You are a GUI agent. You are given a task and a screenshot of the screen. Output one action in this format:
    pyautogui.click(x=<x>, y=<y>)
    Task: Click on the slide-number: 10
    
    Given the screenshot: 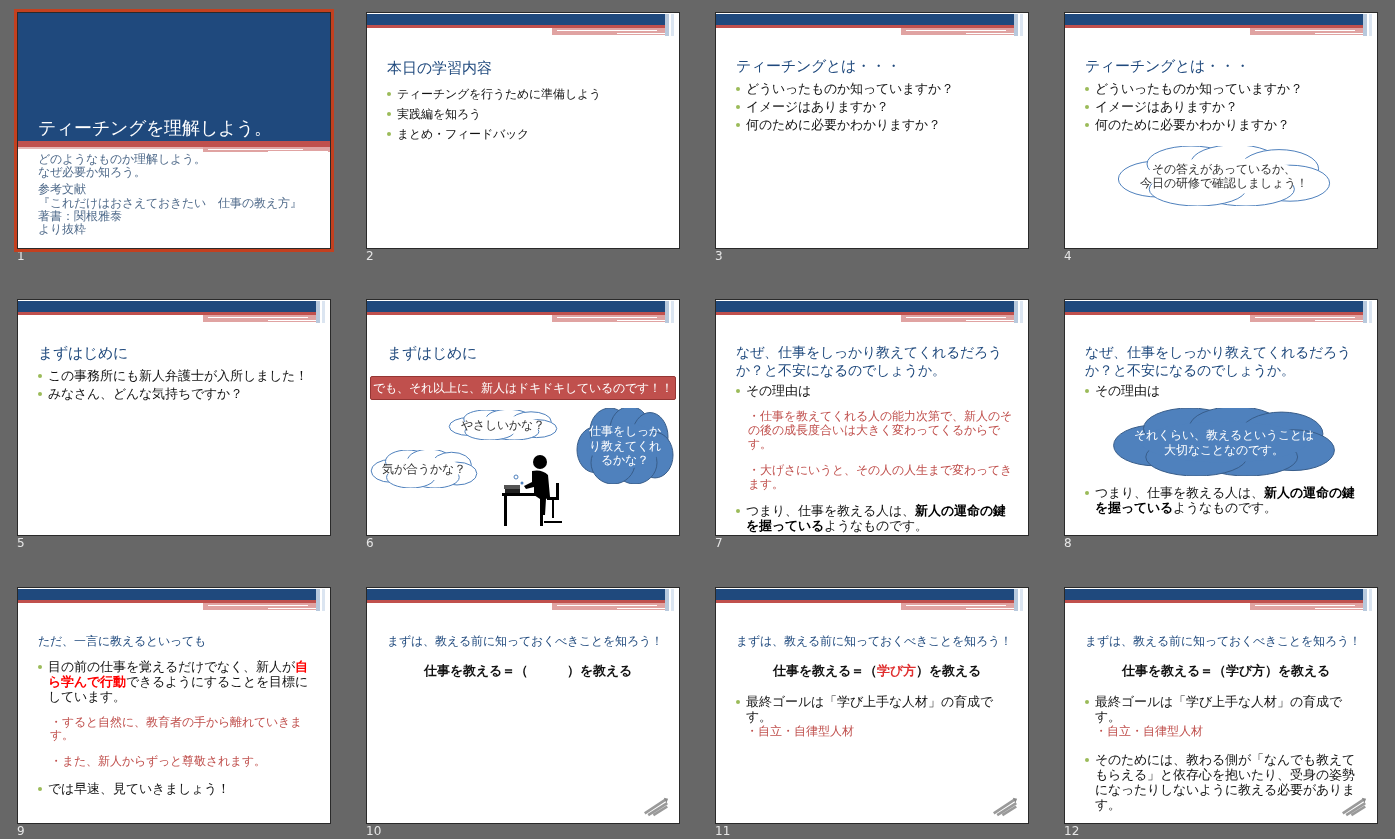 What is the action you would take?
    pyautogui.click(x=374, y=830)
    